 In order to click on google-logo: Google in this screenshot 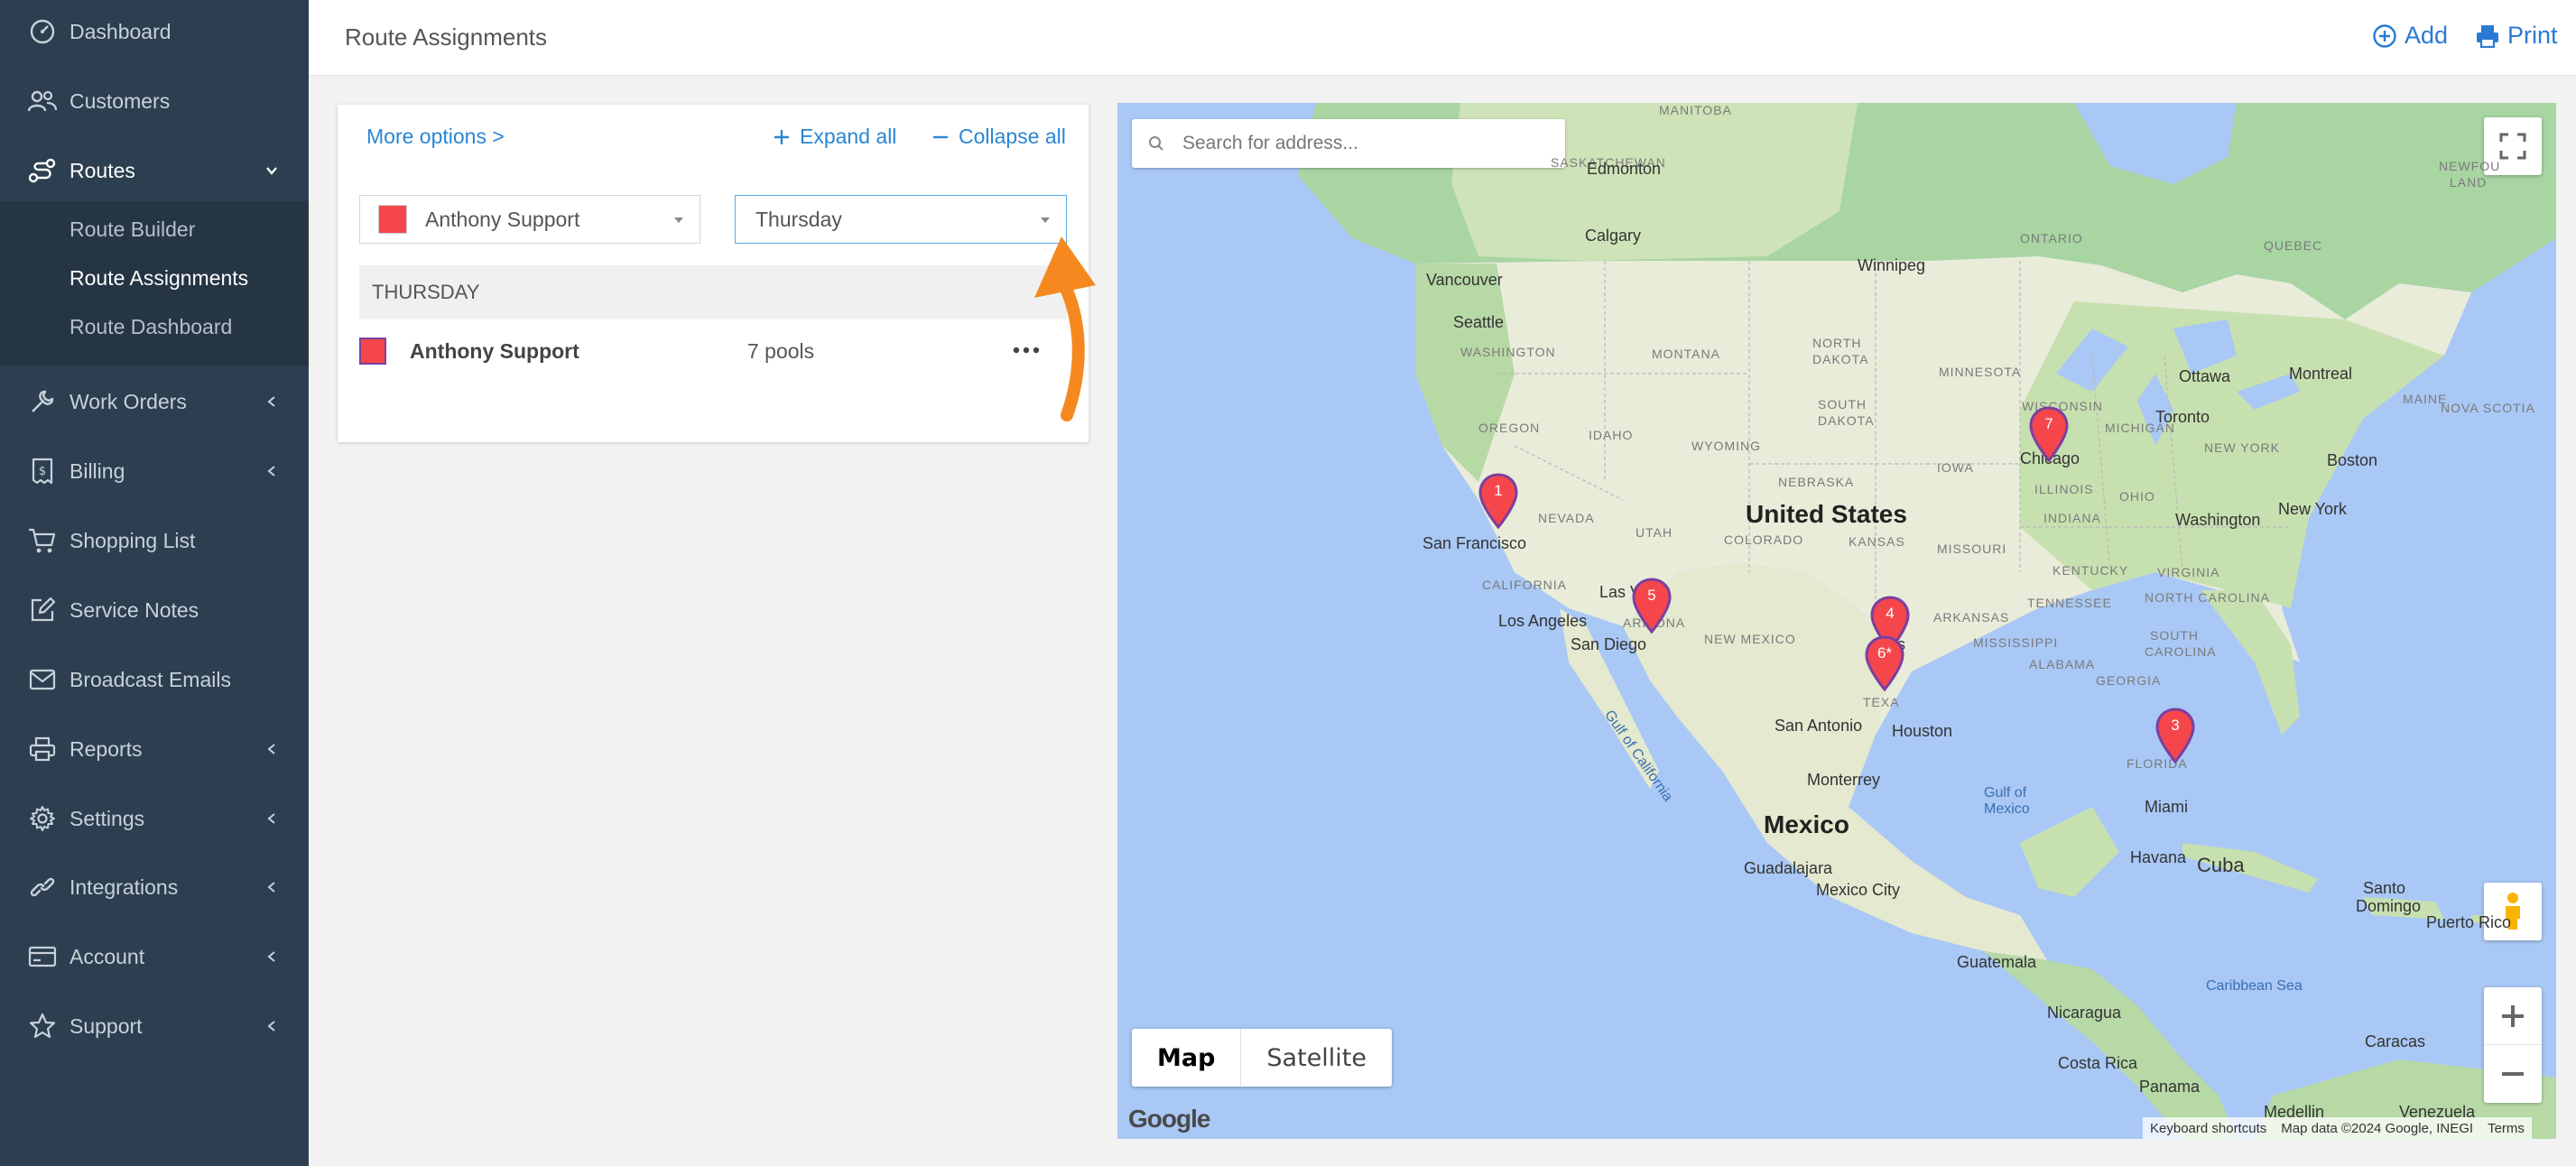, I will do `click(1169, 1119)`.